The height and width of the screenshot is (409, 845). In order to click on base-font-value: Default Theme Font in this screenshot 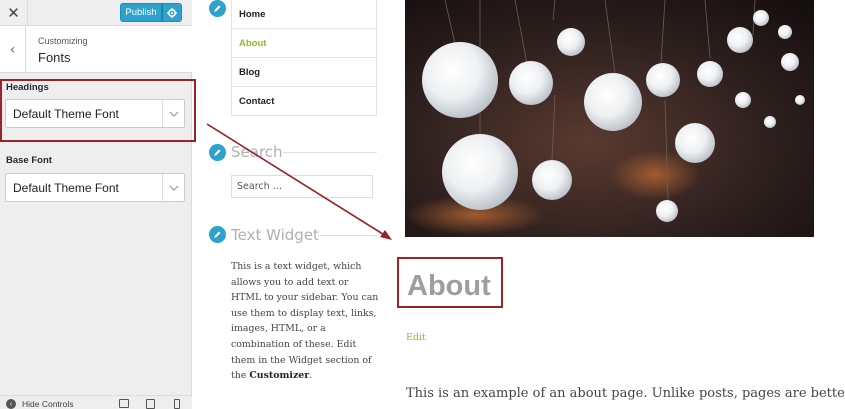, I will do `click(66, 188)`.